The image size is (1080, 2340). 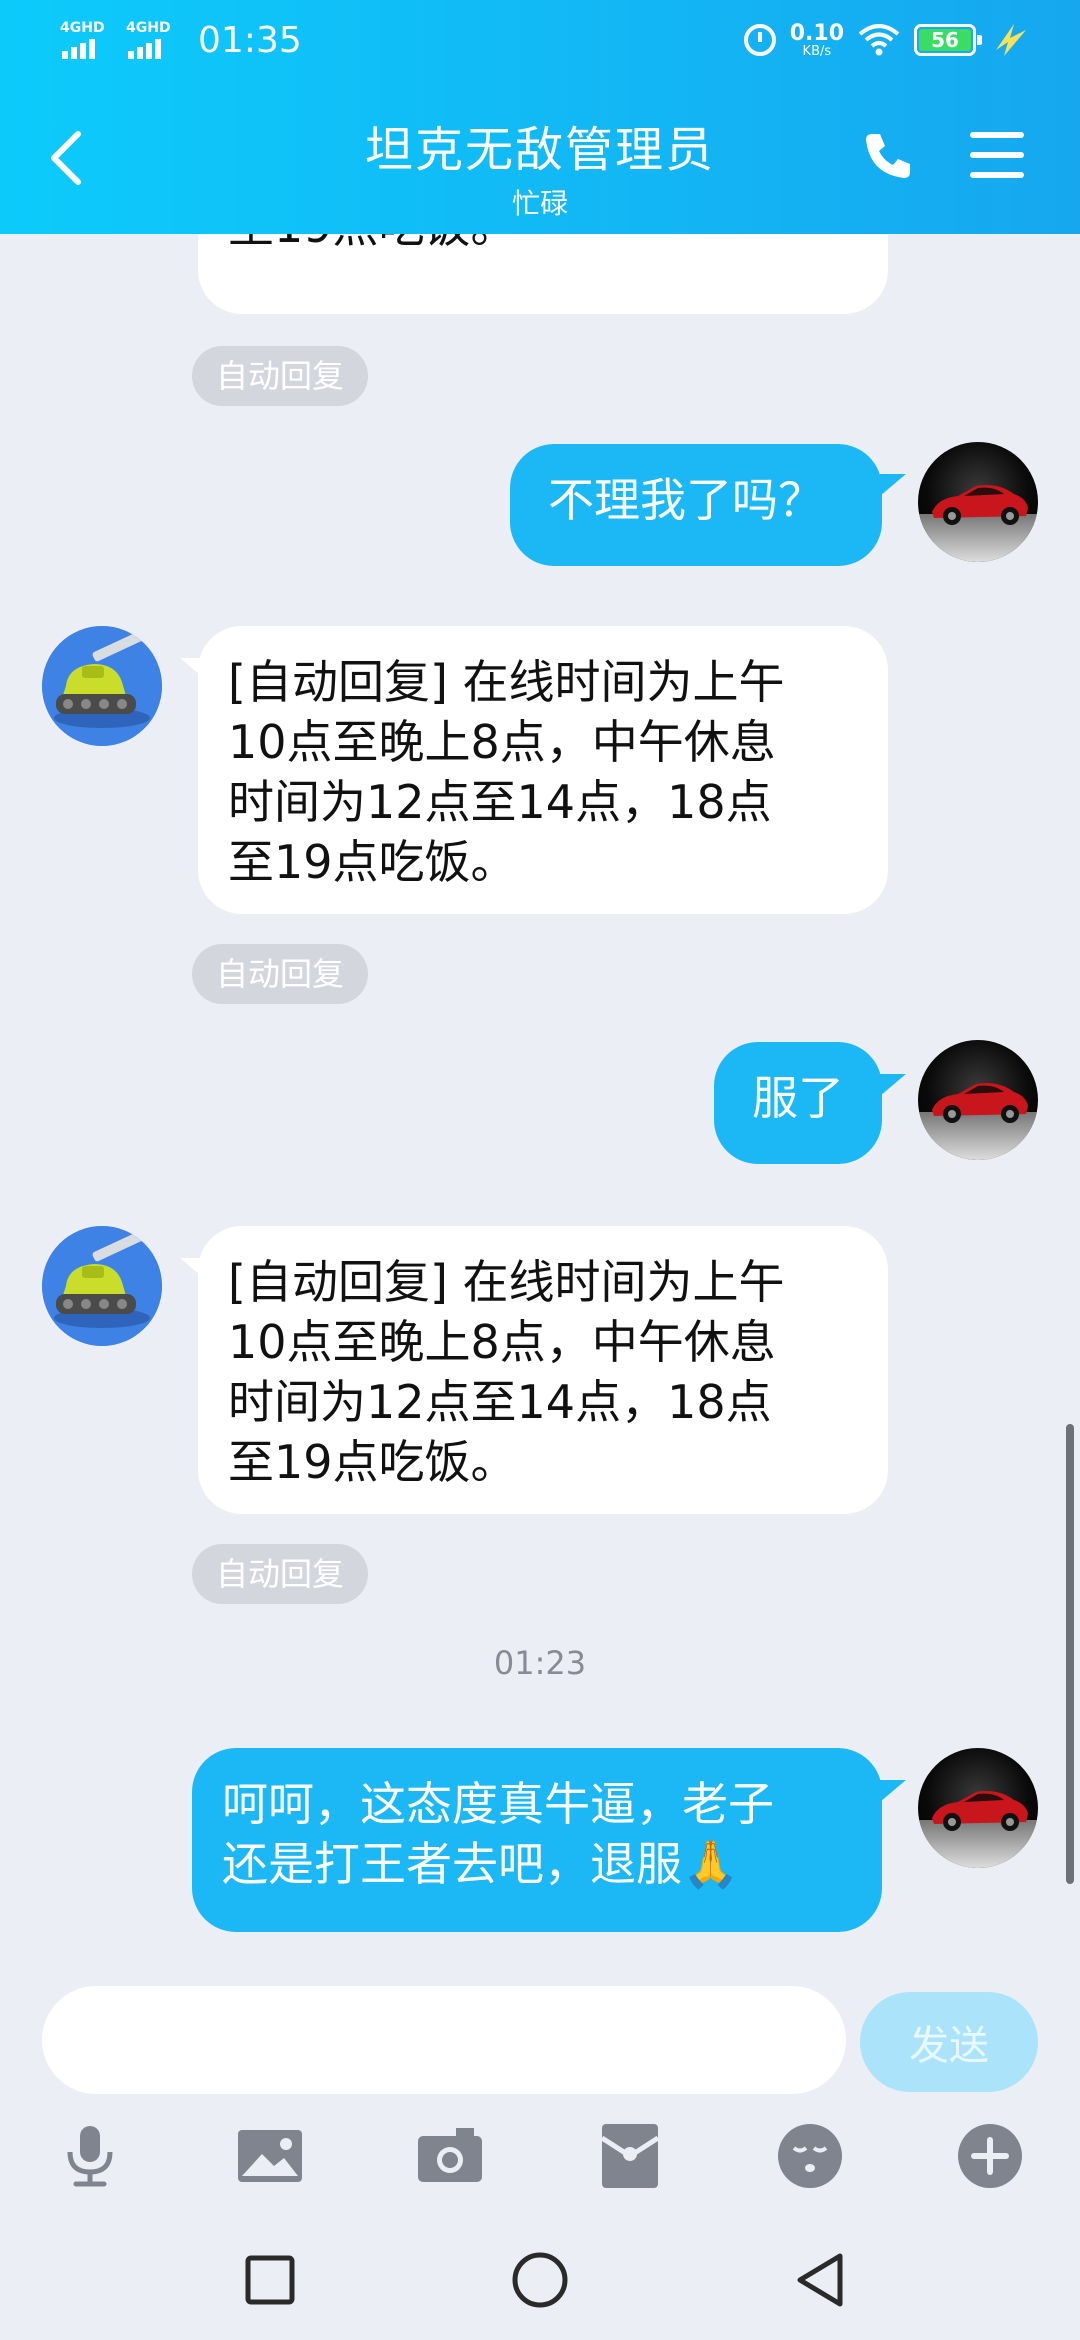 What do you see at coordinates (270, 2280) in the screenshot?
I see `recent-apps-button` at bounding box center [270, 2280].